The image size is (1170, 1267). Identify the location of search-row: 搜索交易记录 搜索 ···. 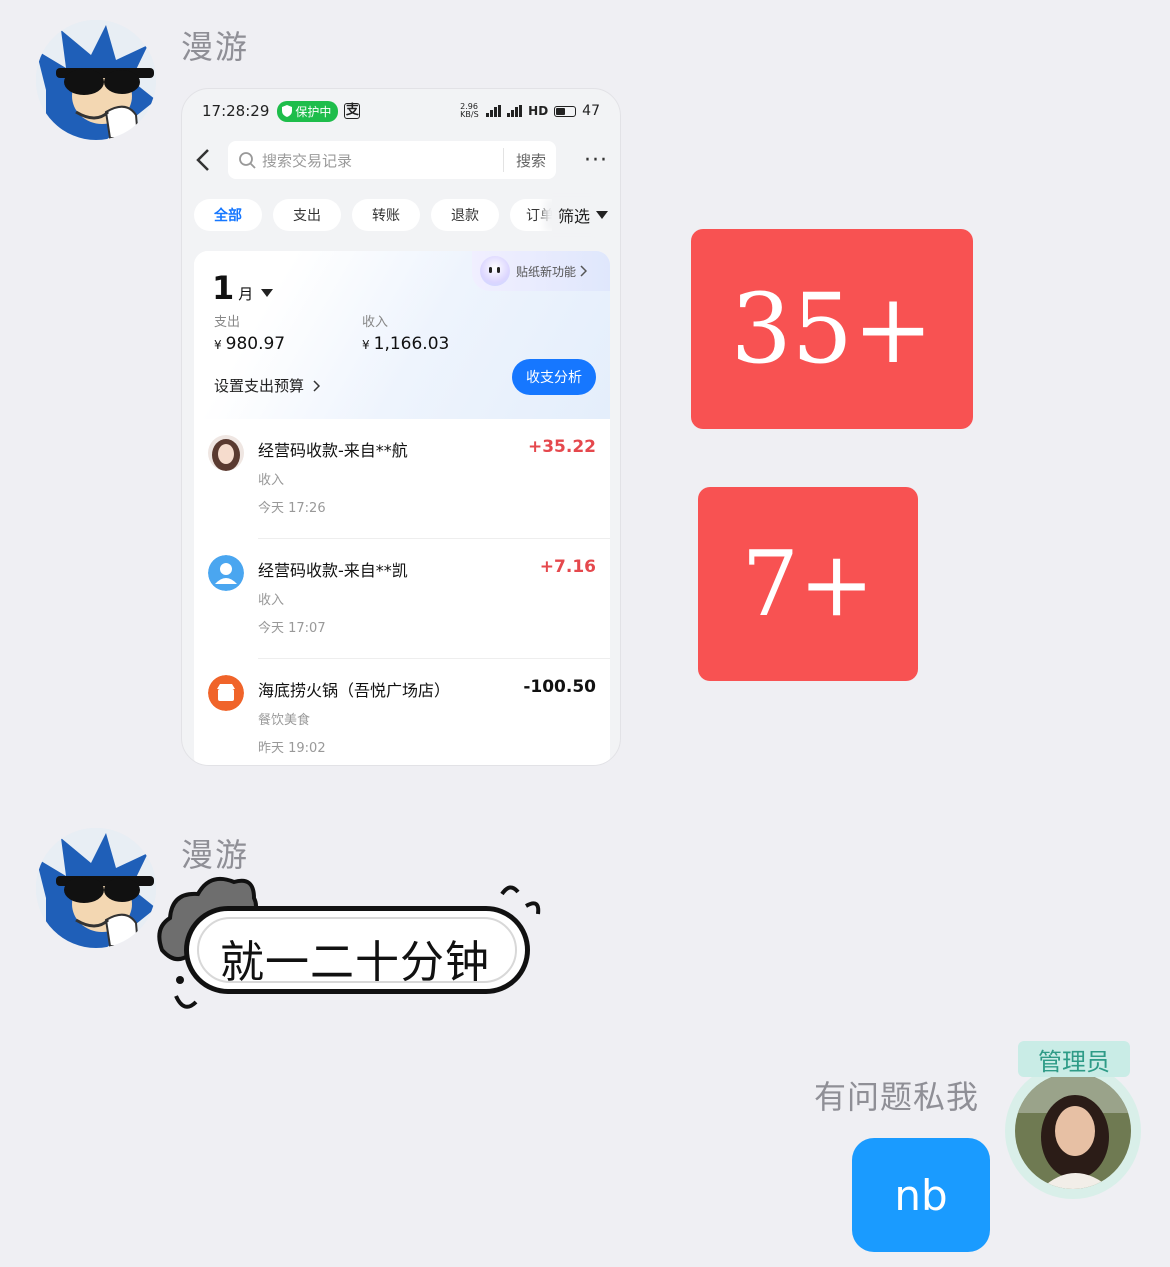
(401, 160).